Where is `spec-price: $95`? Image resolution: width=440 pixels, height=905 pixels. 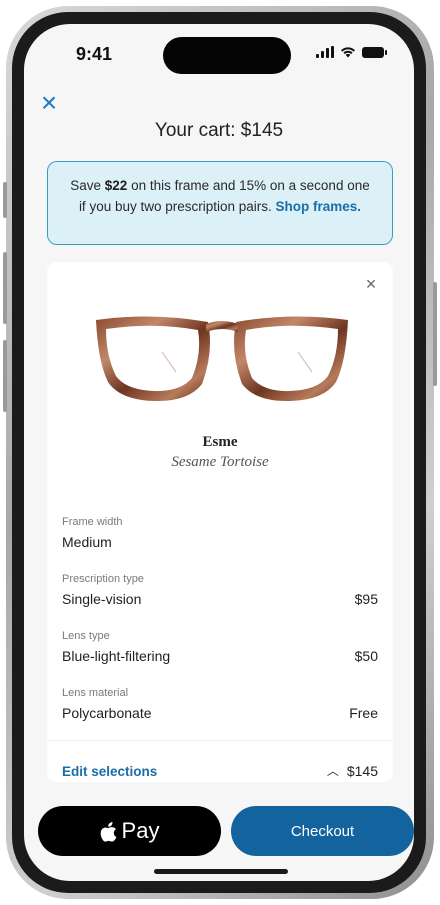
spec-price: $95 is located at coordinates (366, 599).